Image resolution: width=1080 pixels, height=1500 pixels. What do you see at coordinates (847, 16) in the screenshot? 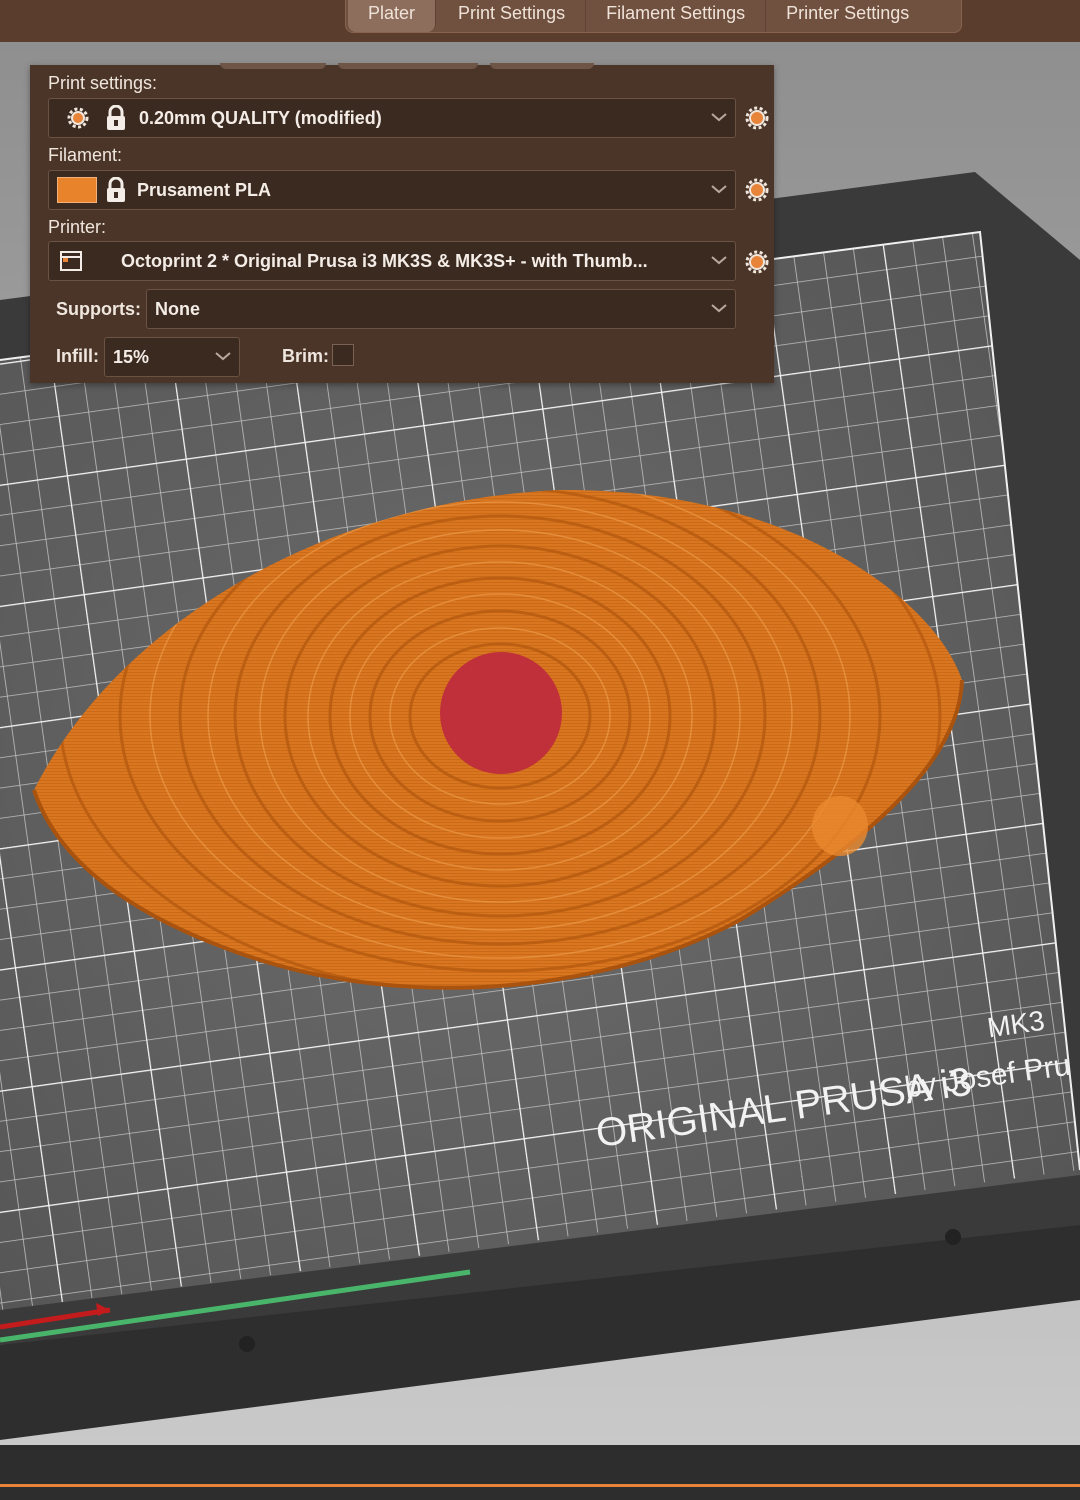
I see `tab-printer-settings: Printer Settings` at bounding box center [847, 16].